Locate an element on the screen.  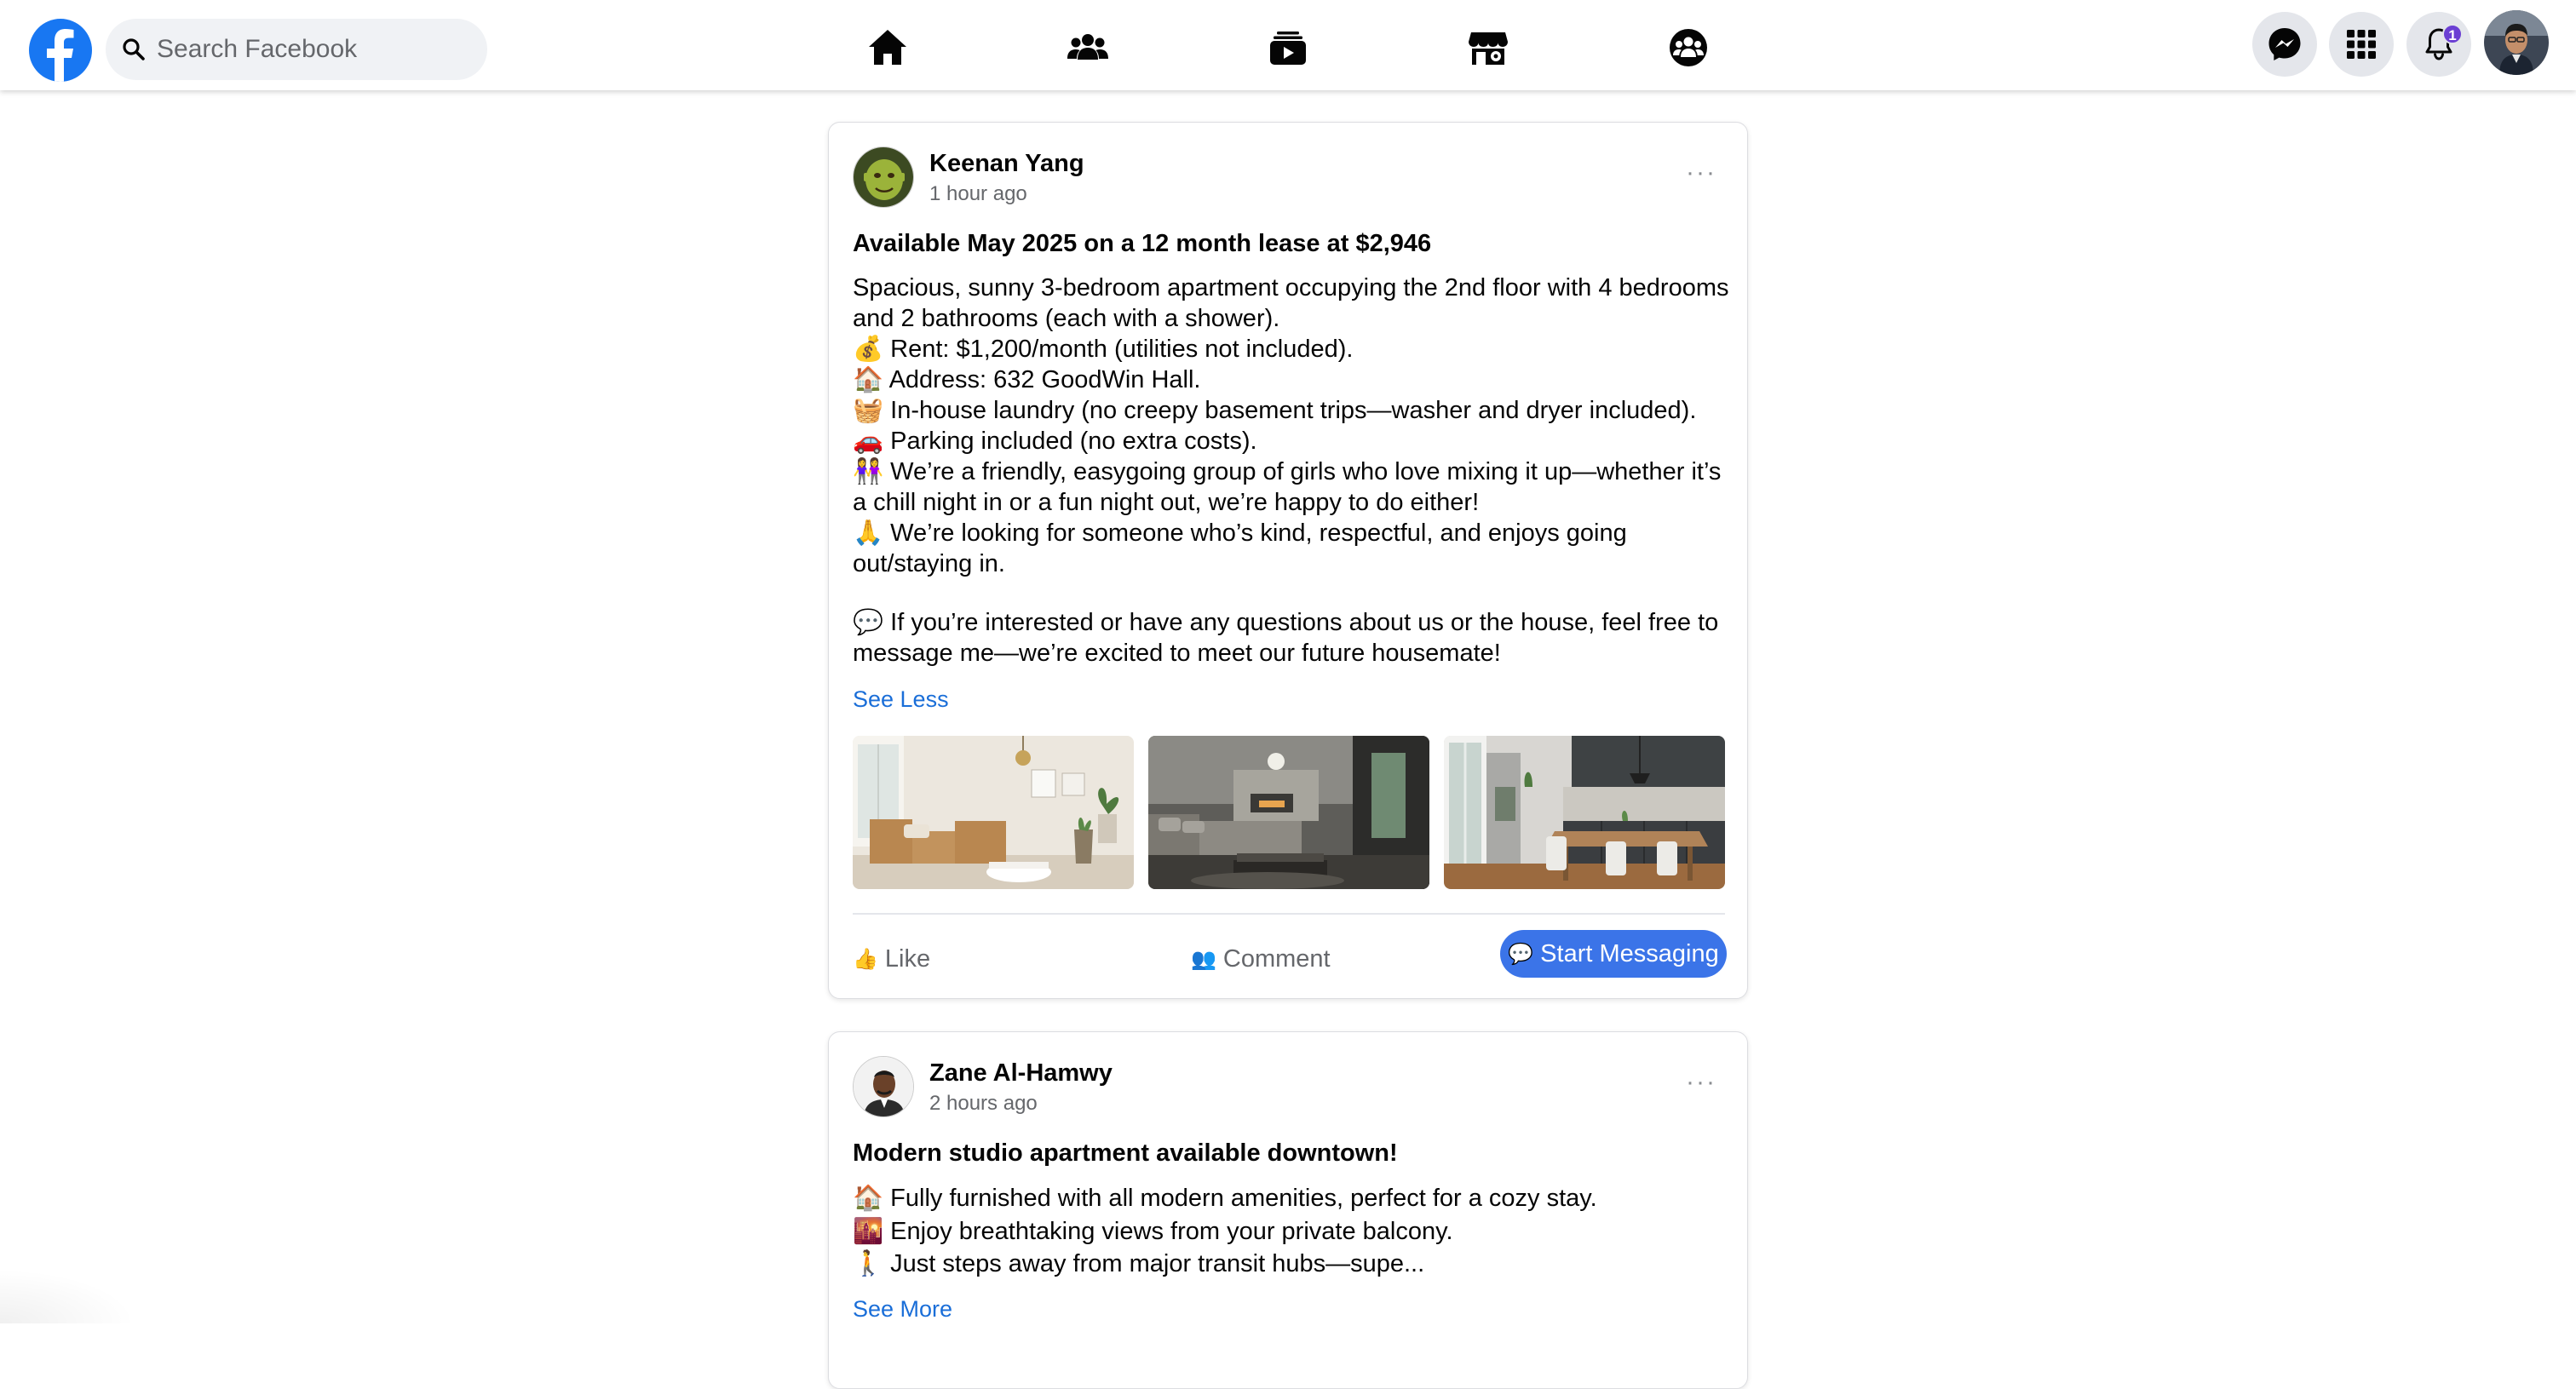
lounge-photo is located at coordinates (1288, 813).